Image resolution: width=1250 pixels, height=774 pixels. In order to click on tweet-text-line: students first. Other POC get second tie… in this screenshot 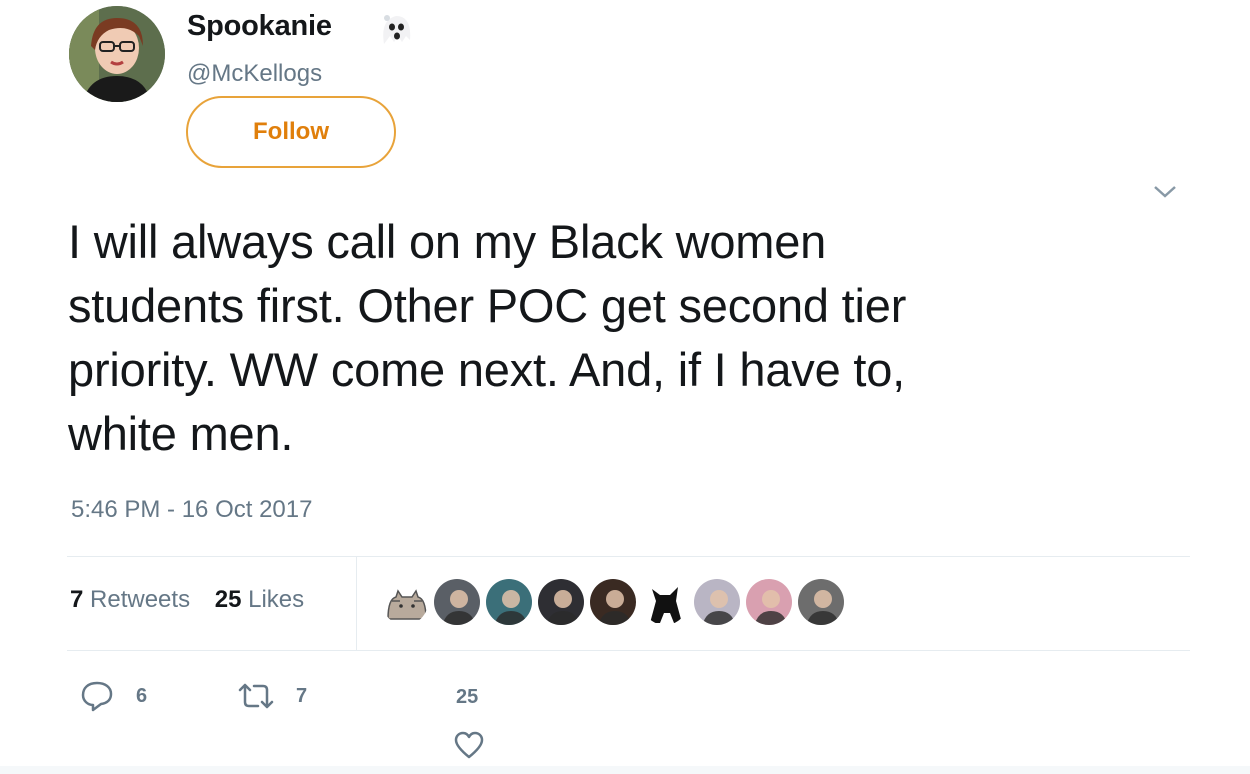, I will do `click(487, 305)`.